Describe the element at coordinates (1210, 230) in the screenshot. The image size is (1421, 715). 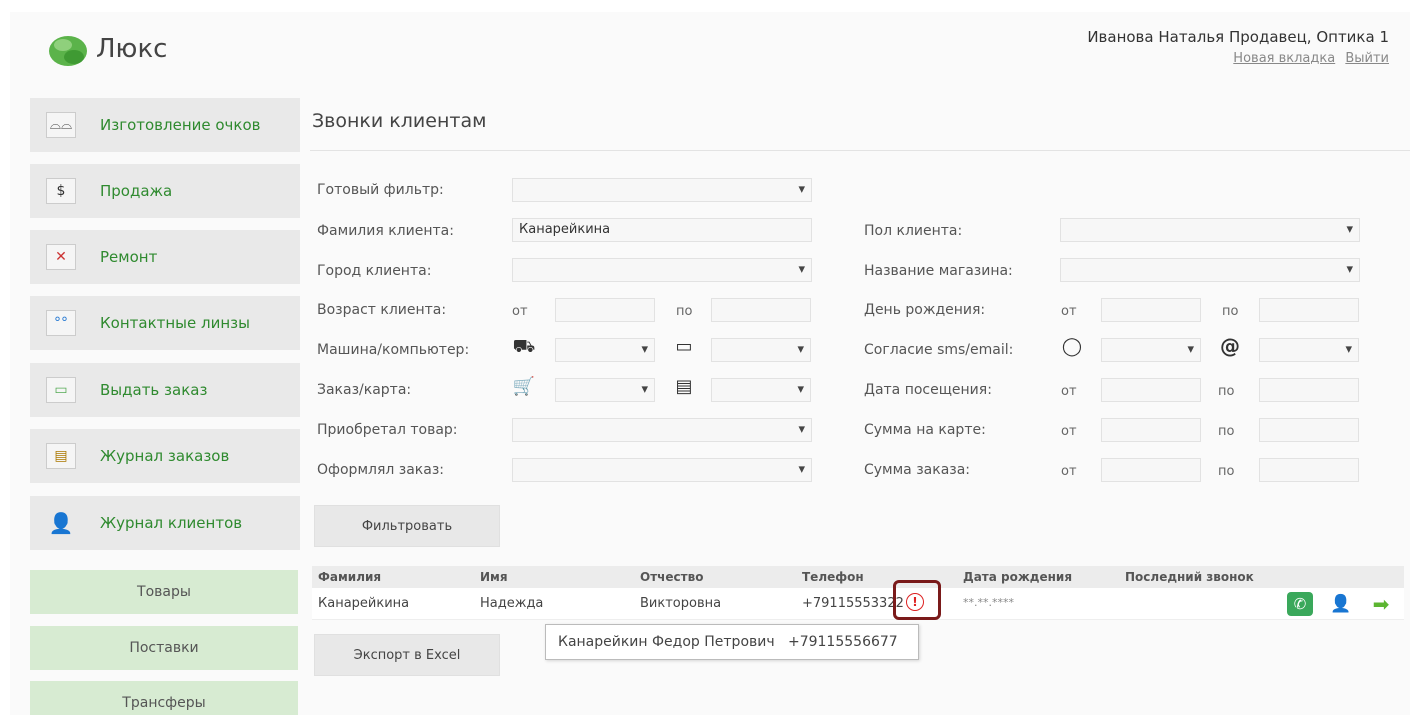
I see `gender-select` at that location.